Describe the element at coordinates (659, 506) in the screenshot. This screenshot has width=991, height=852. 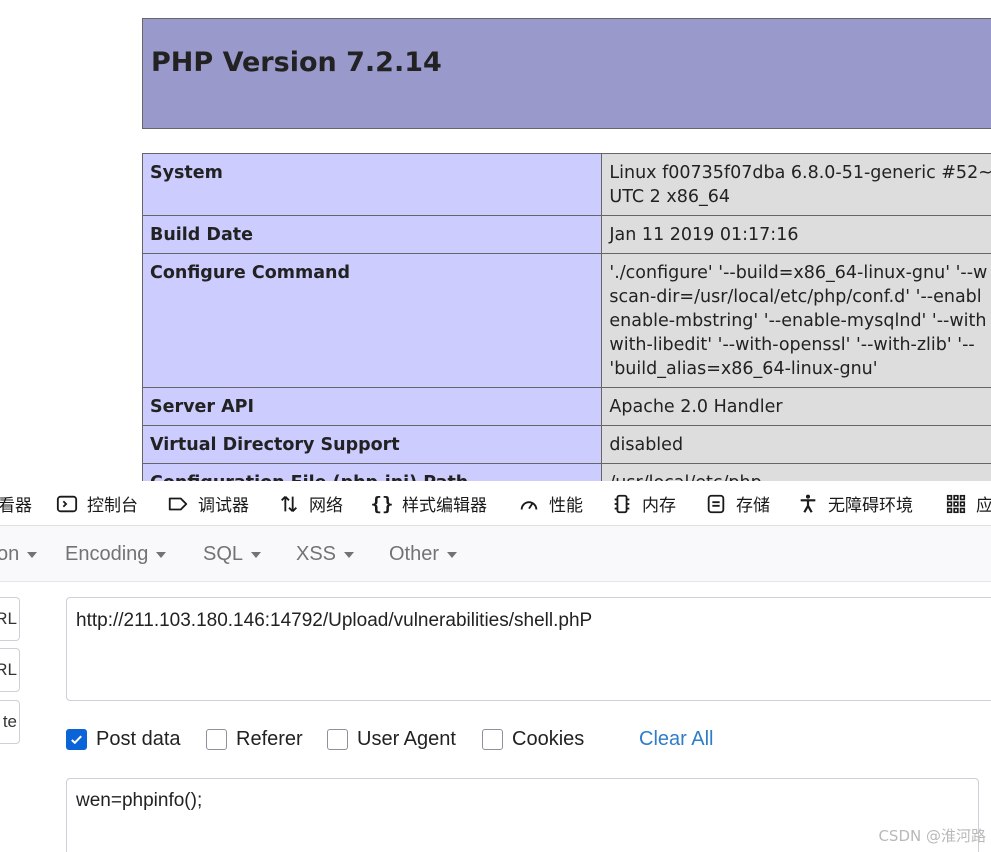
I see `tab-label: 内存` at that location.